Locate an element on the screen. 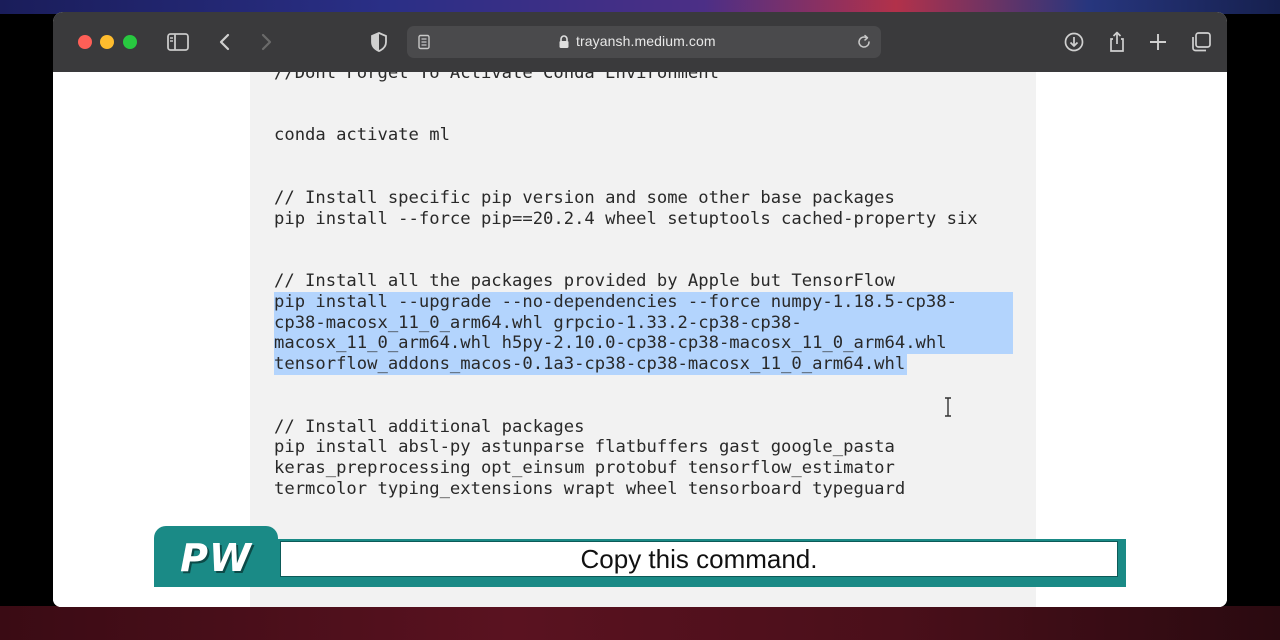  address-bar: trayansh.medium.com is located at coordinates (644, 42).